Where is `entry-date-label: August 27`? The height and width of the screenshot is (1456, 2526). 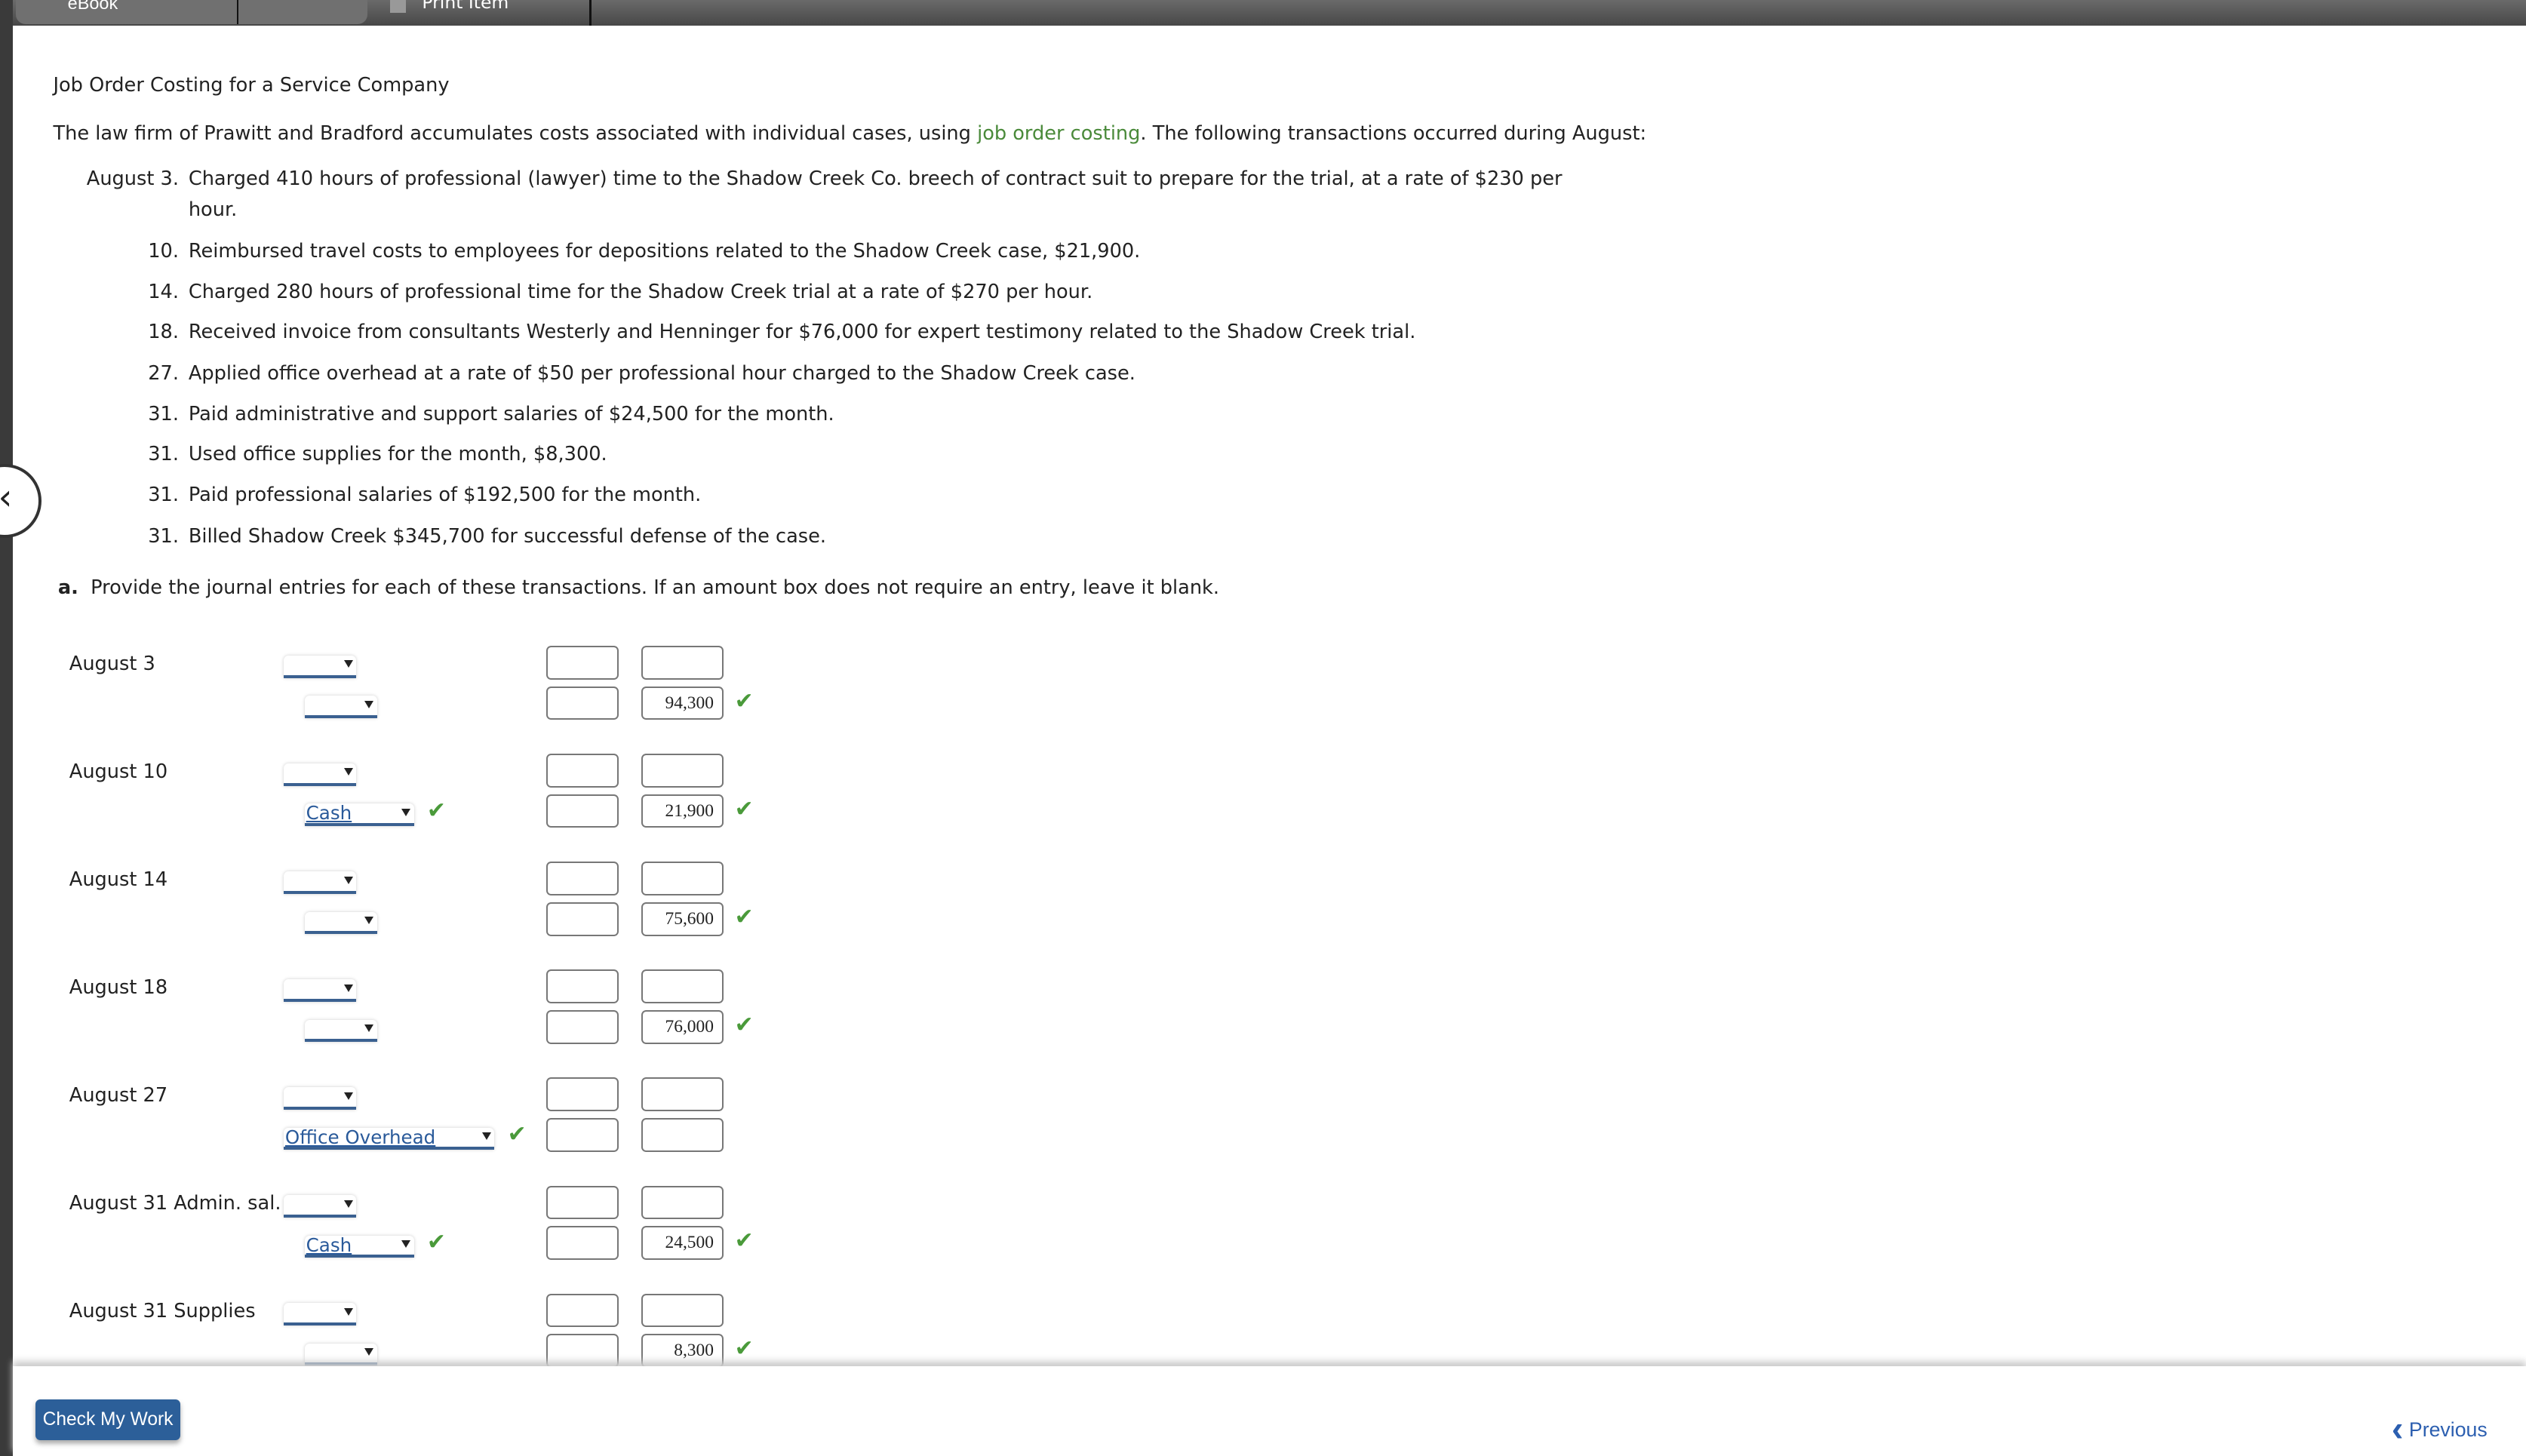
entry-date-label: August 27 is located at coordinates (118, 1095).